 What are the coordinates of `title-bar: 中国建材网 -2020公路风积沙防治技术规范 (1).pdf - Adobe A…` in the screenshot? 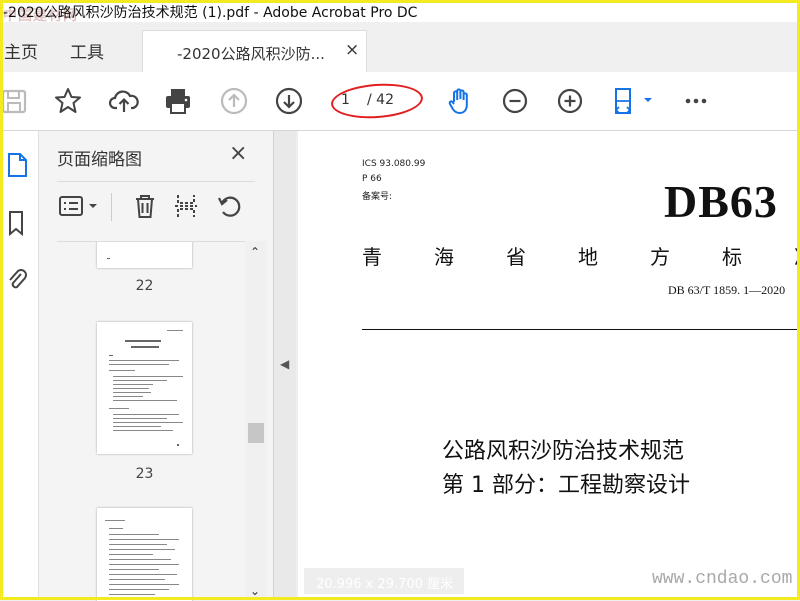 It's located at (400, 12).